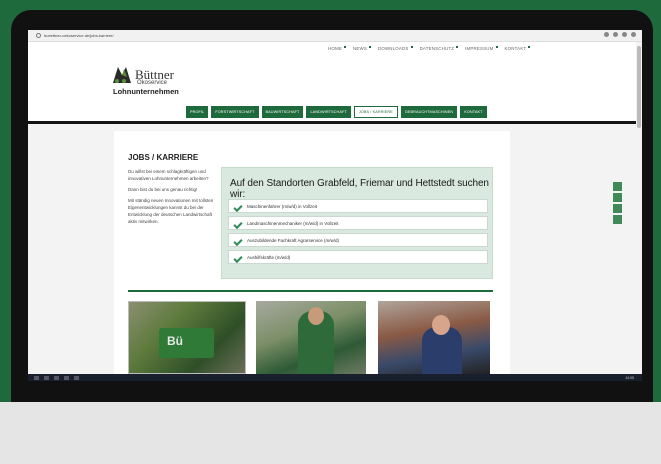 The height and width of the screenshot is (464, 661). What do you see at coordinates (316, 316) in the screenshot?
I see `worker-head` at bounding box center [316, 316].